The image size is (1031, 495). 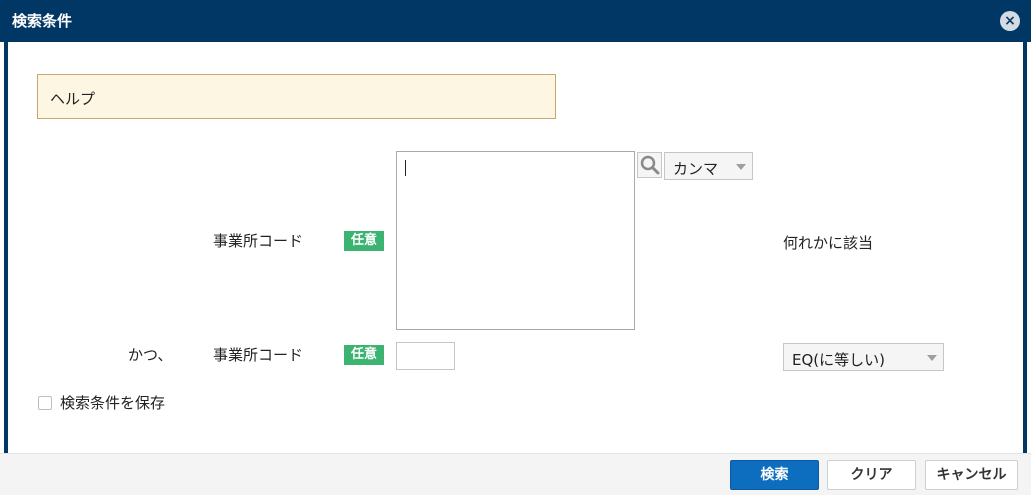 I want to click on help-text: ヘルプ, so click(x=73, y=99).